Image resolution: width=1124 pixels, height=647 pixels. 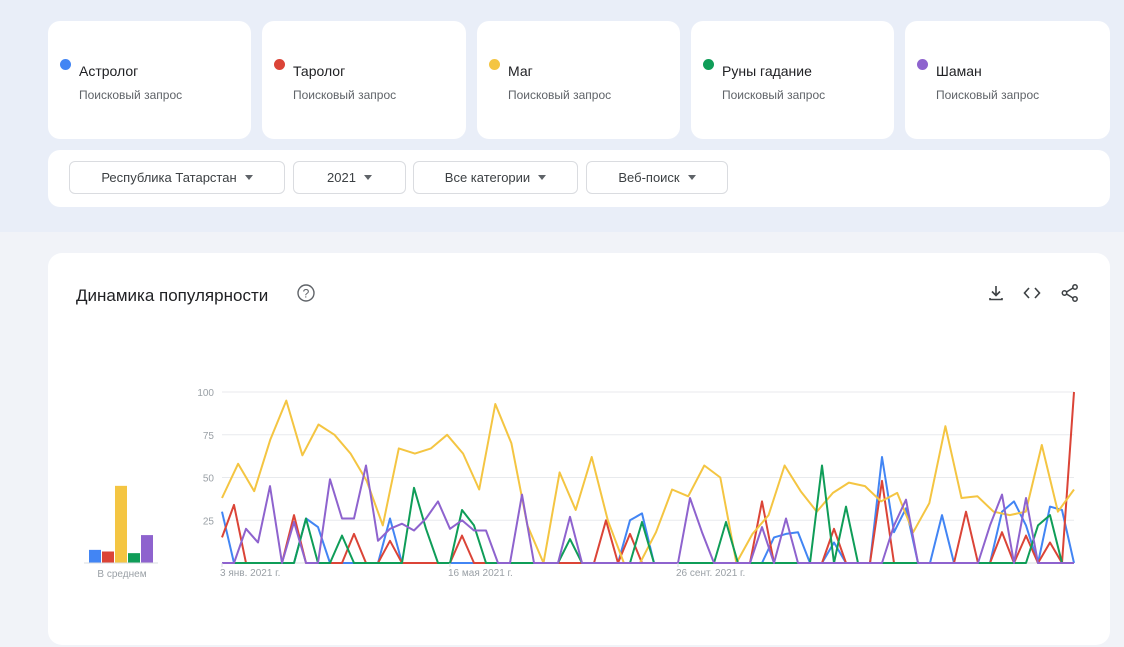 I want to click on average-bar-Шаман, so click(x=147, y=549).